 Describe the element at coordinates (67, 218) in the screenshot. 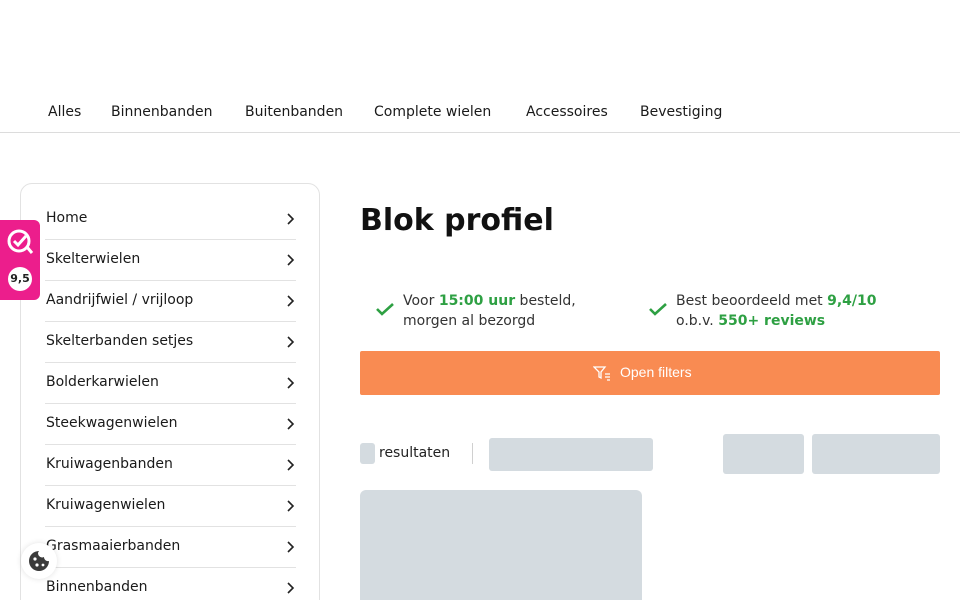

I see `sidebar-item-label: Home` at that location.